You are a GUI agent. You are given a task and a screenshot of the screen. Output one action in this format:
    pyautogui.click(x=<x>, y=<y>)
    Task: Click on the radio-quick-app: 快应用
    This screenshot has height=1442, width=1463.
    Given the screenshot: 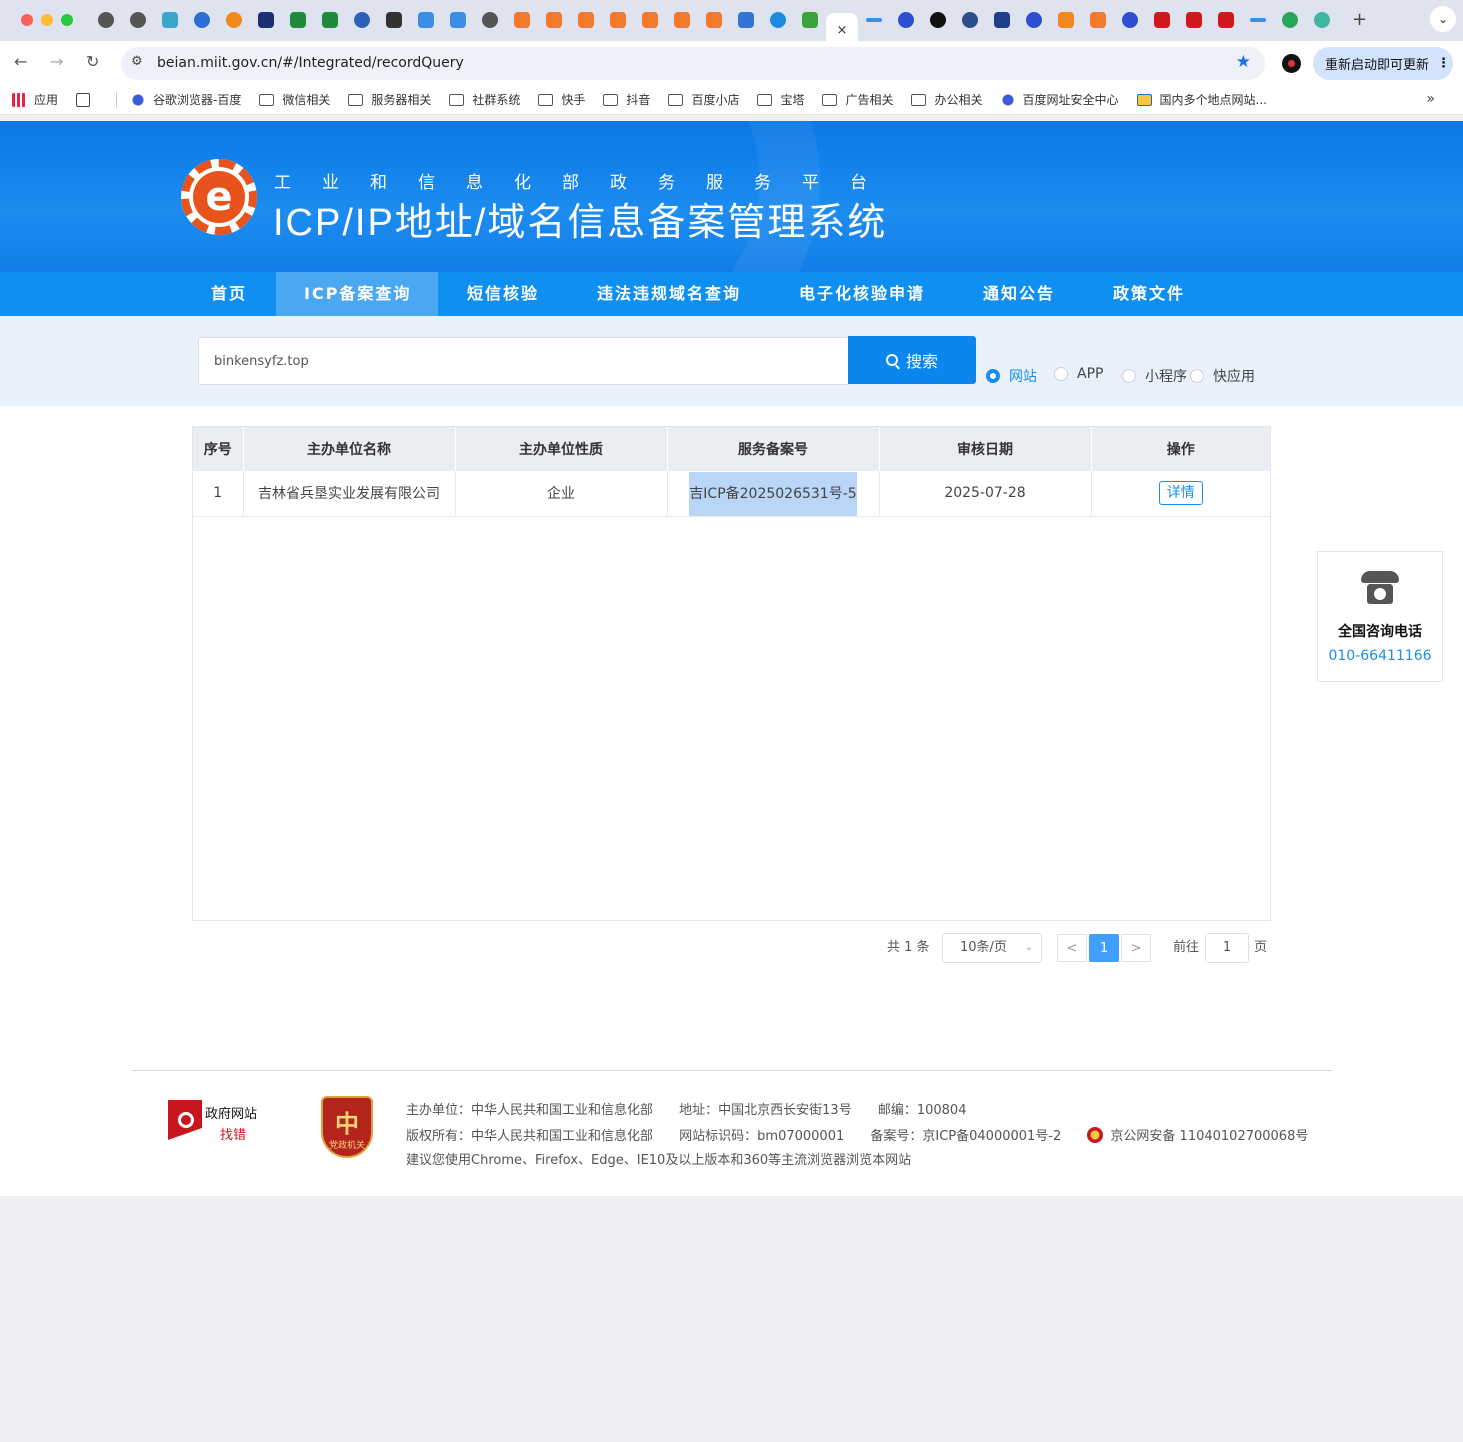 What is the action you would take?
    pyautogui.click(x=1222, y=376)
    